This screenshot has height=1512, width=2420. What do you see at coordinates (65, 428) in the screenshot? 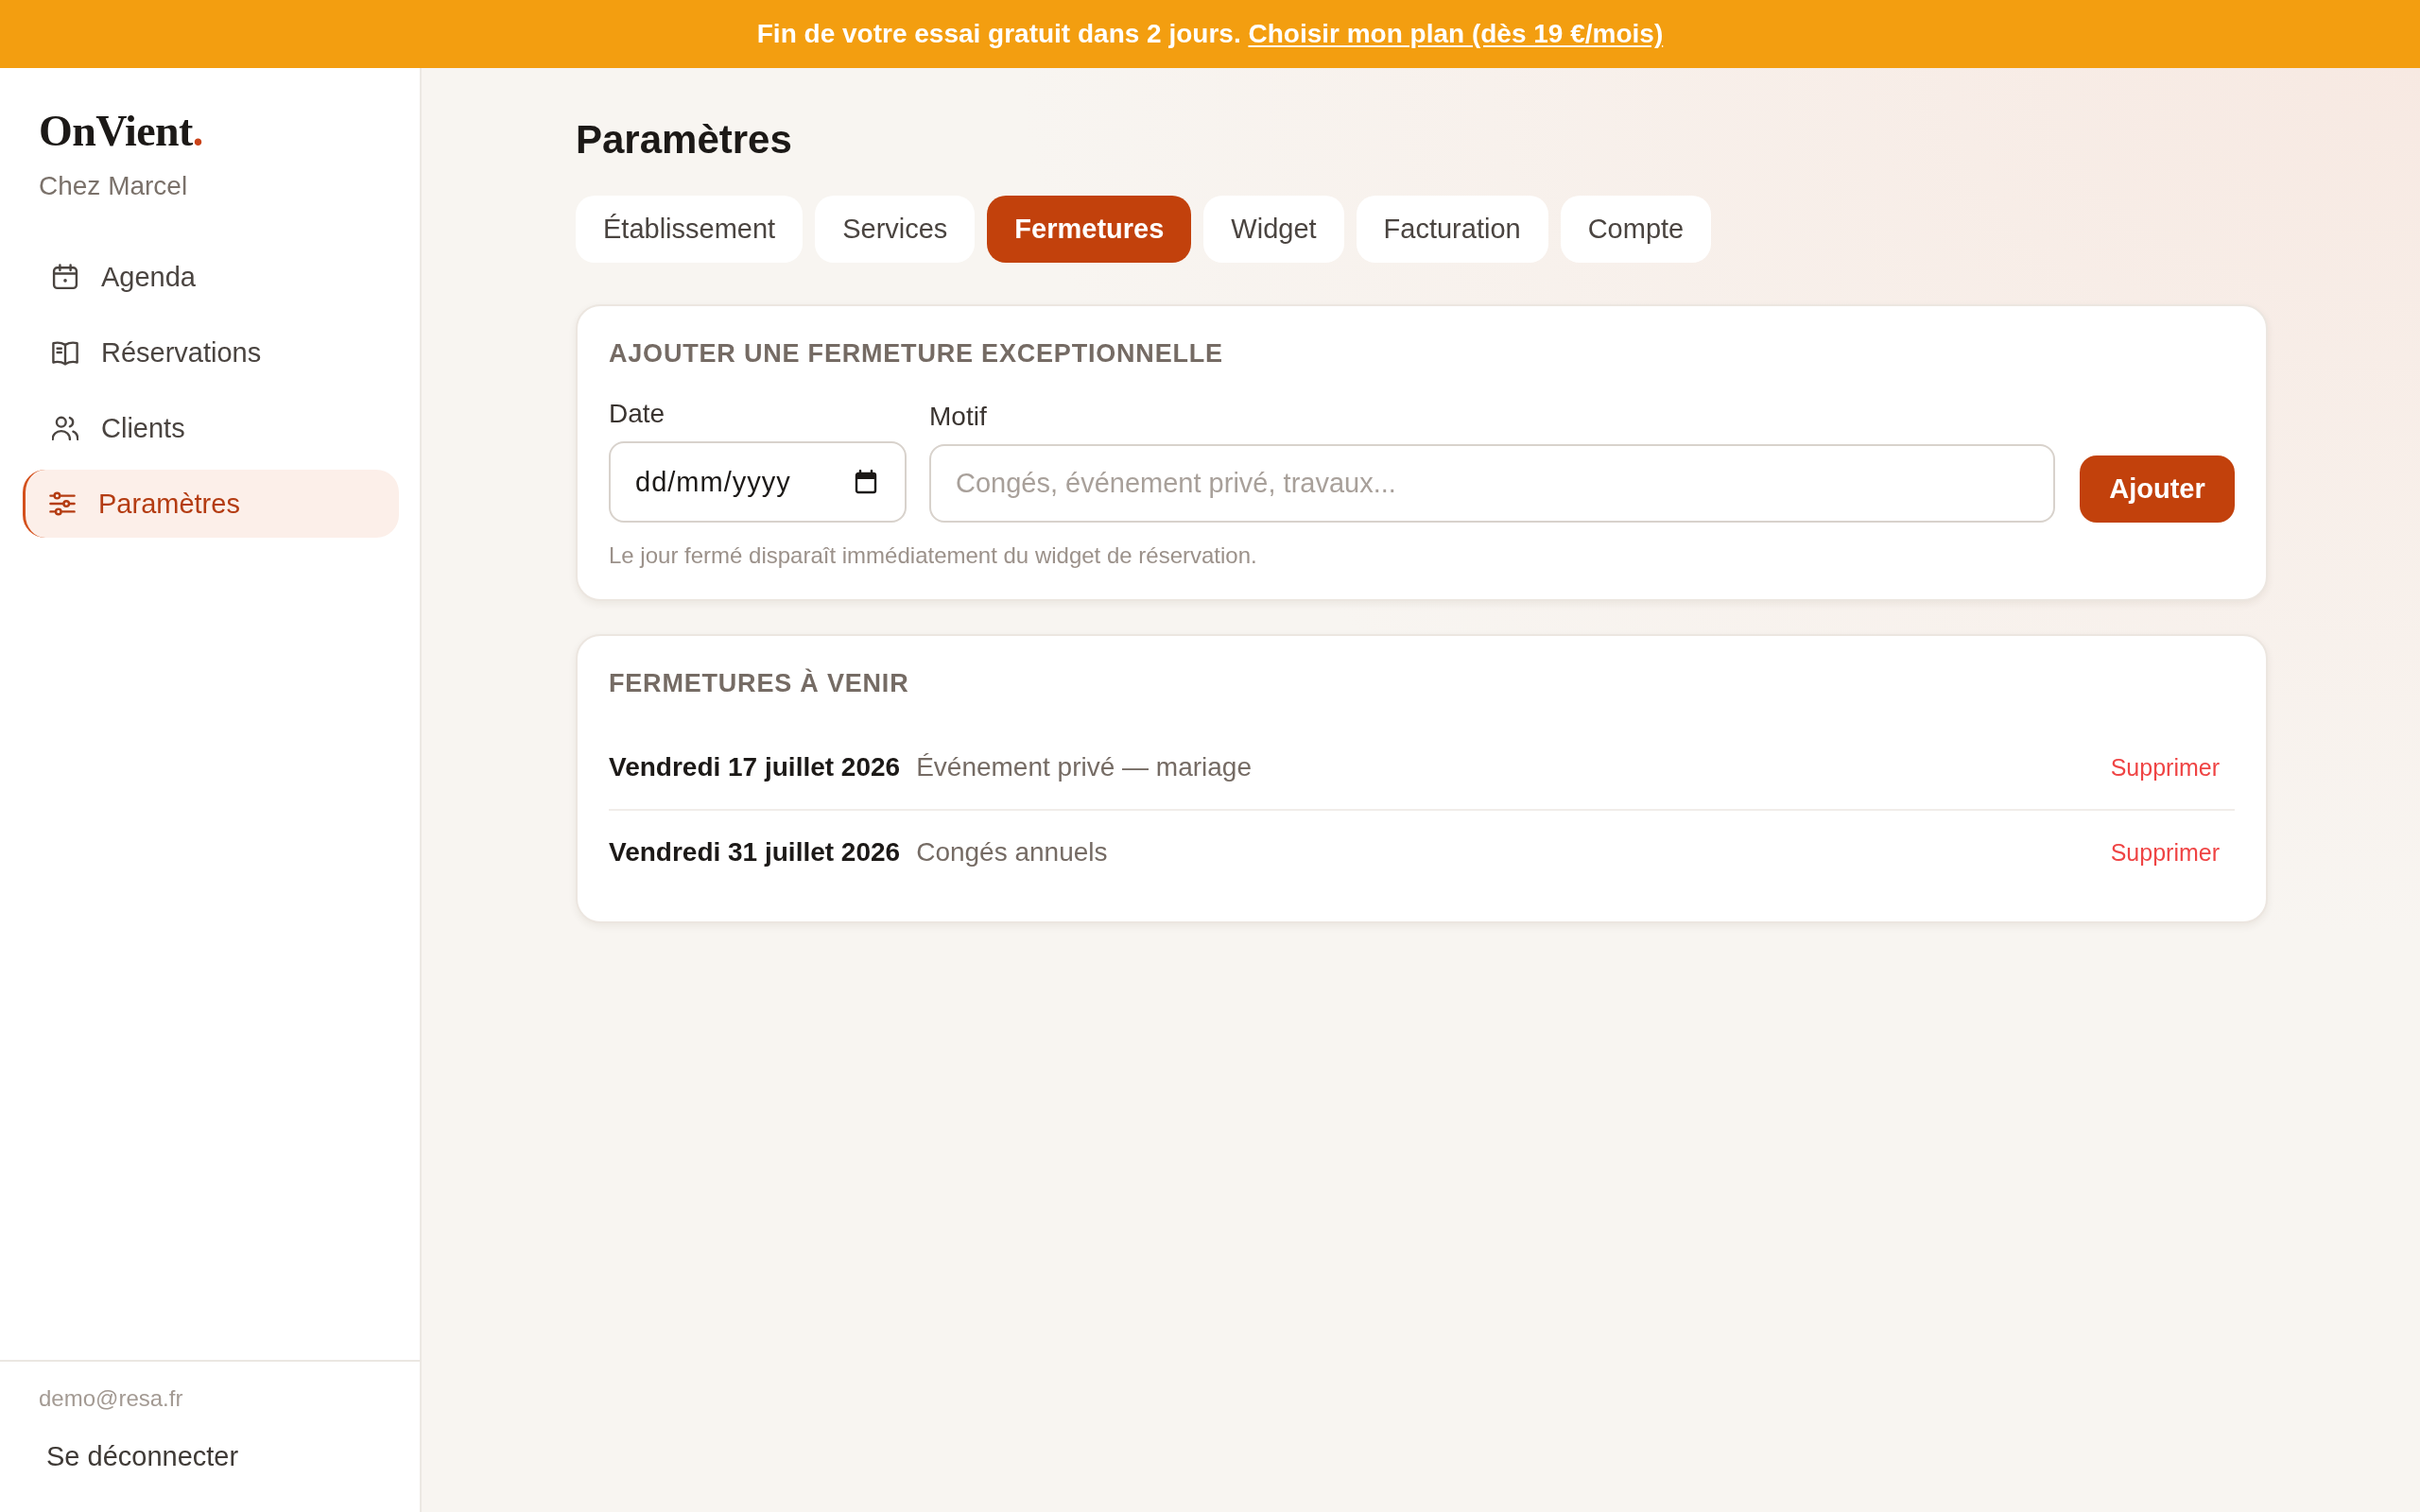
I see `users-icon` at bounding box center [65, 428].